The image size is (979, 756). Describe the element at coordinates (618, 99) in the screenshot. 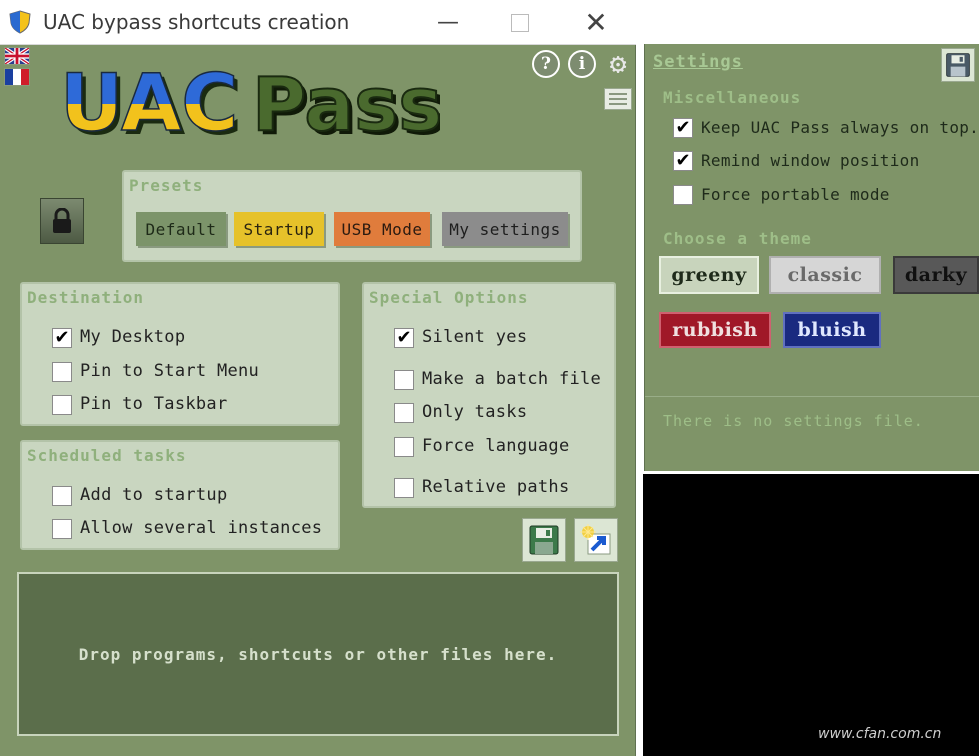

I see `notes-icon` at that location.